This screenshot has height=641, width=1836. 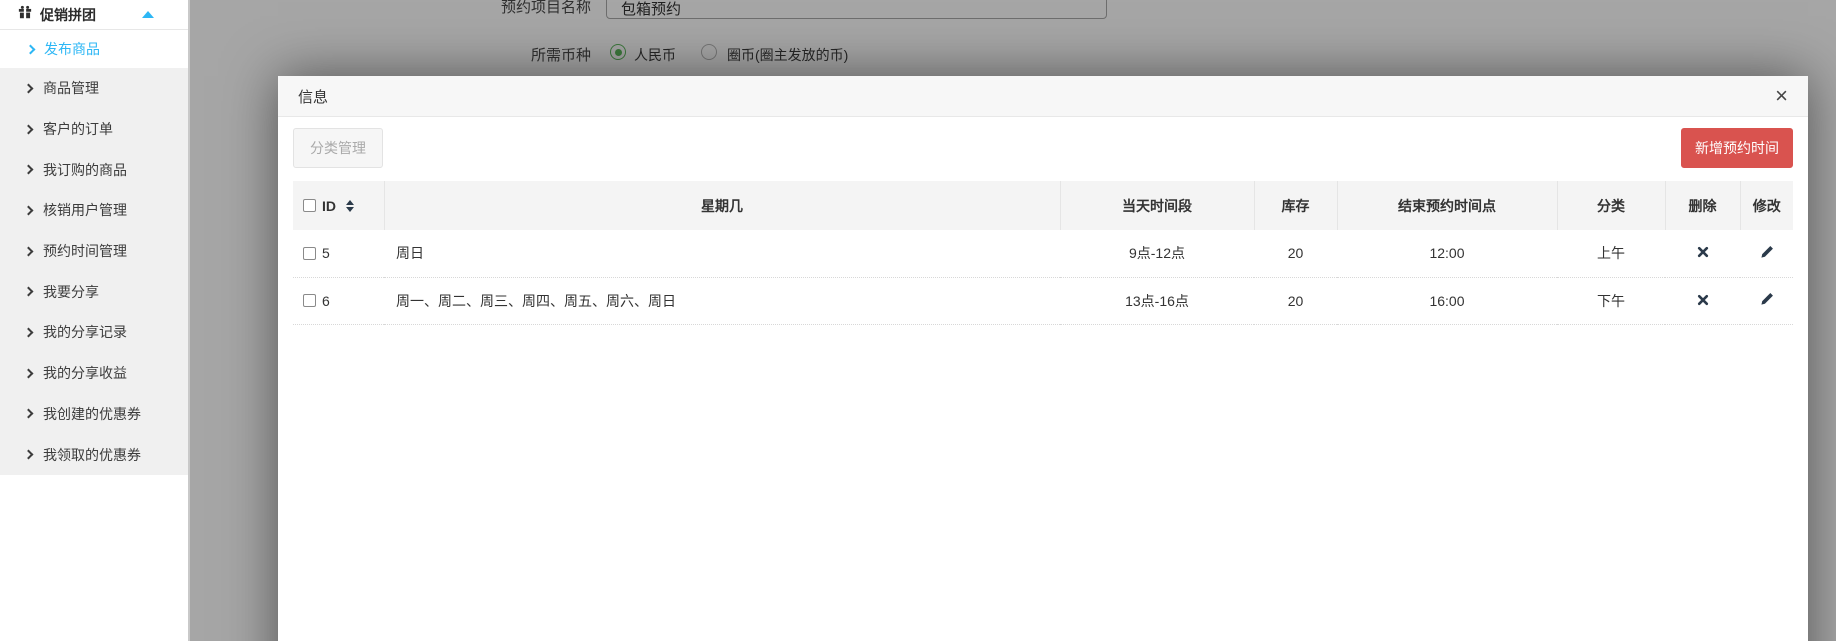 I want to click on sidebar-item-coupons-received: 我领取的优惠券, so click(x=94, y=454).